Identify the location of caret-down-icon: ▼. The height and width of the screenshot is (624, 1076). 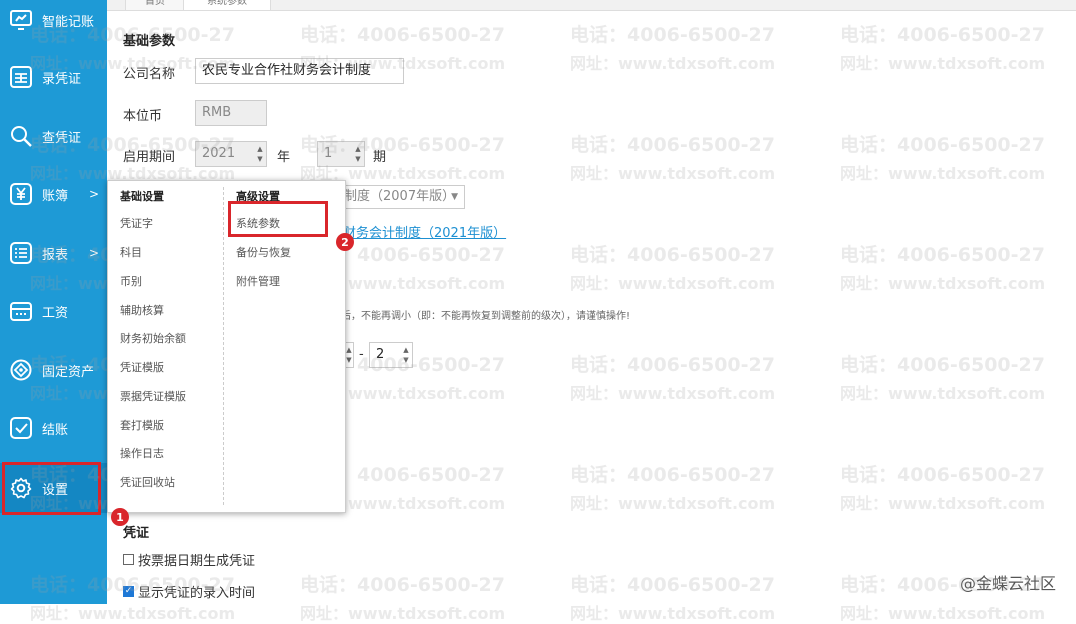
(454, 197).